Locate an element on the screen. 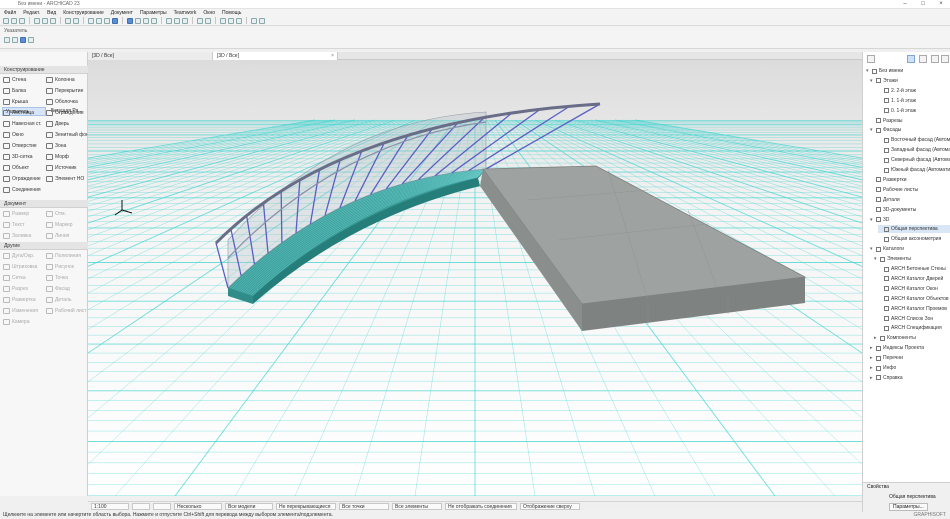 The height and width of the screenshot is (519, 950). navigator-item: ▸ Индексы Проекта is located at coordinates (897, 348).